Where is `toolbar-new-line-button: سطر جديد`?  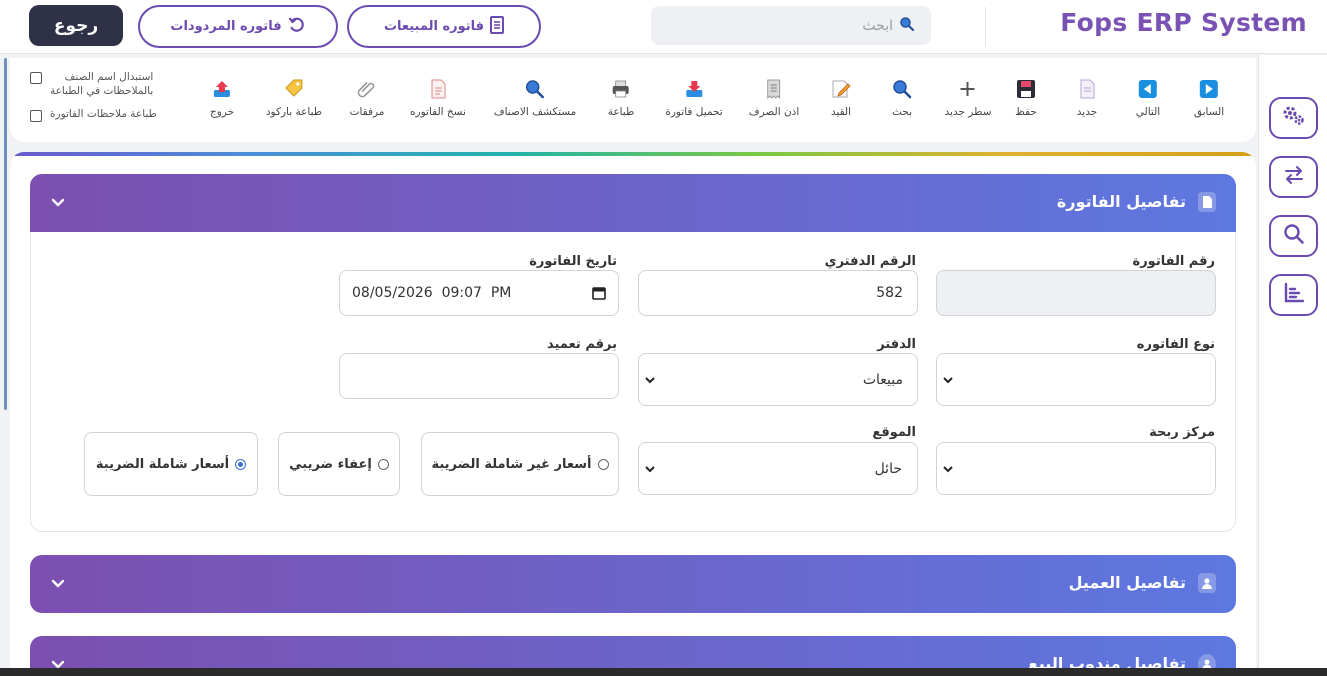 toolbar-new-line-button: سطر جديد is located at coordinates (968, 98).